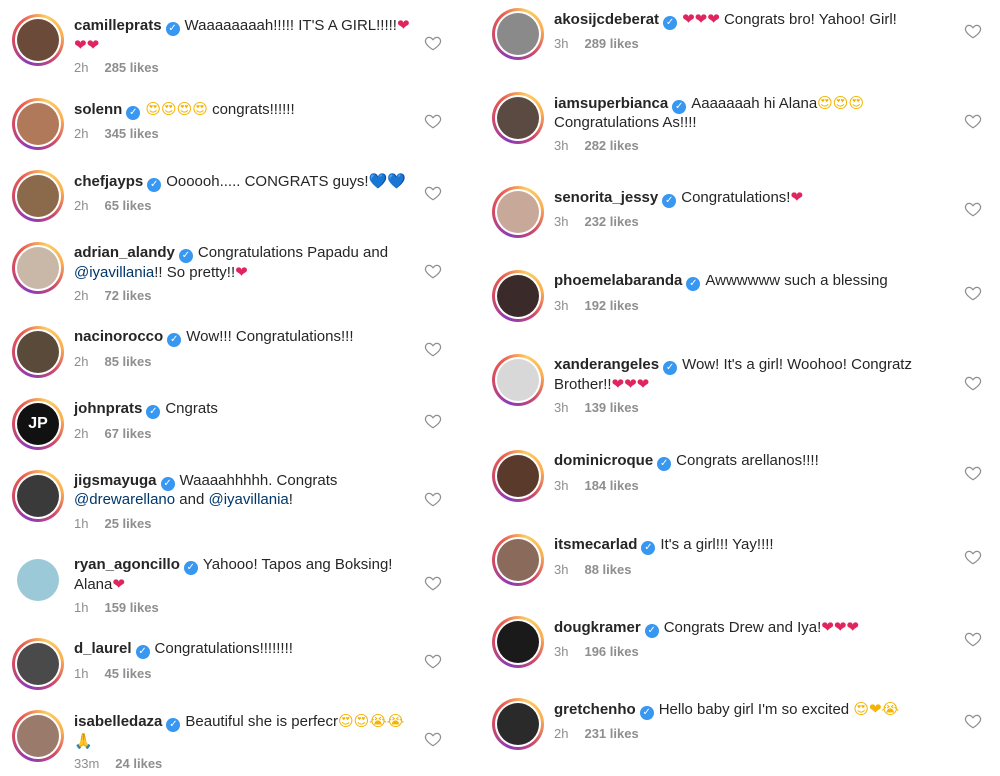  What do you see at coordinates (118, 584) in the screenshot?
I see `emoji: ❤` at bounding box center [118, 584].